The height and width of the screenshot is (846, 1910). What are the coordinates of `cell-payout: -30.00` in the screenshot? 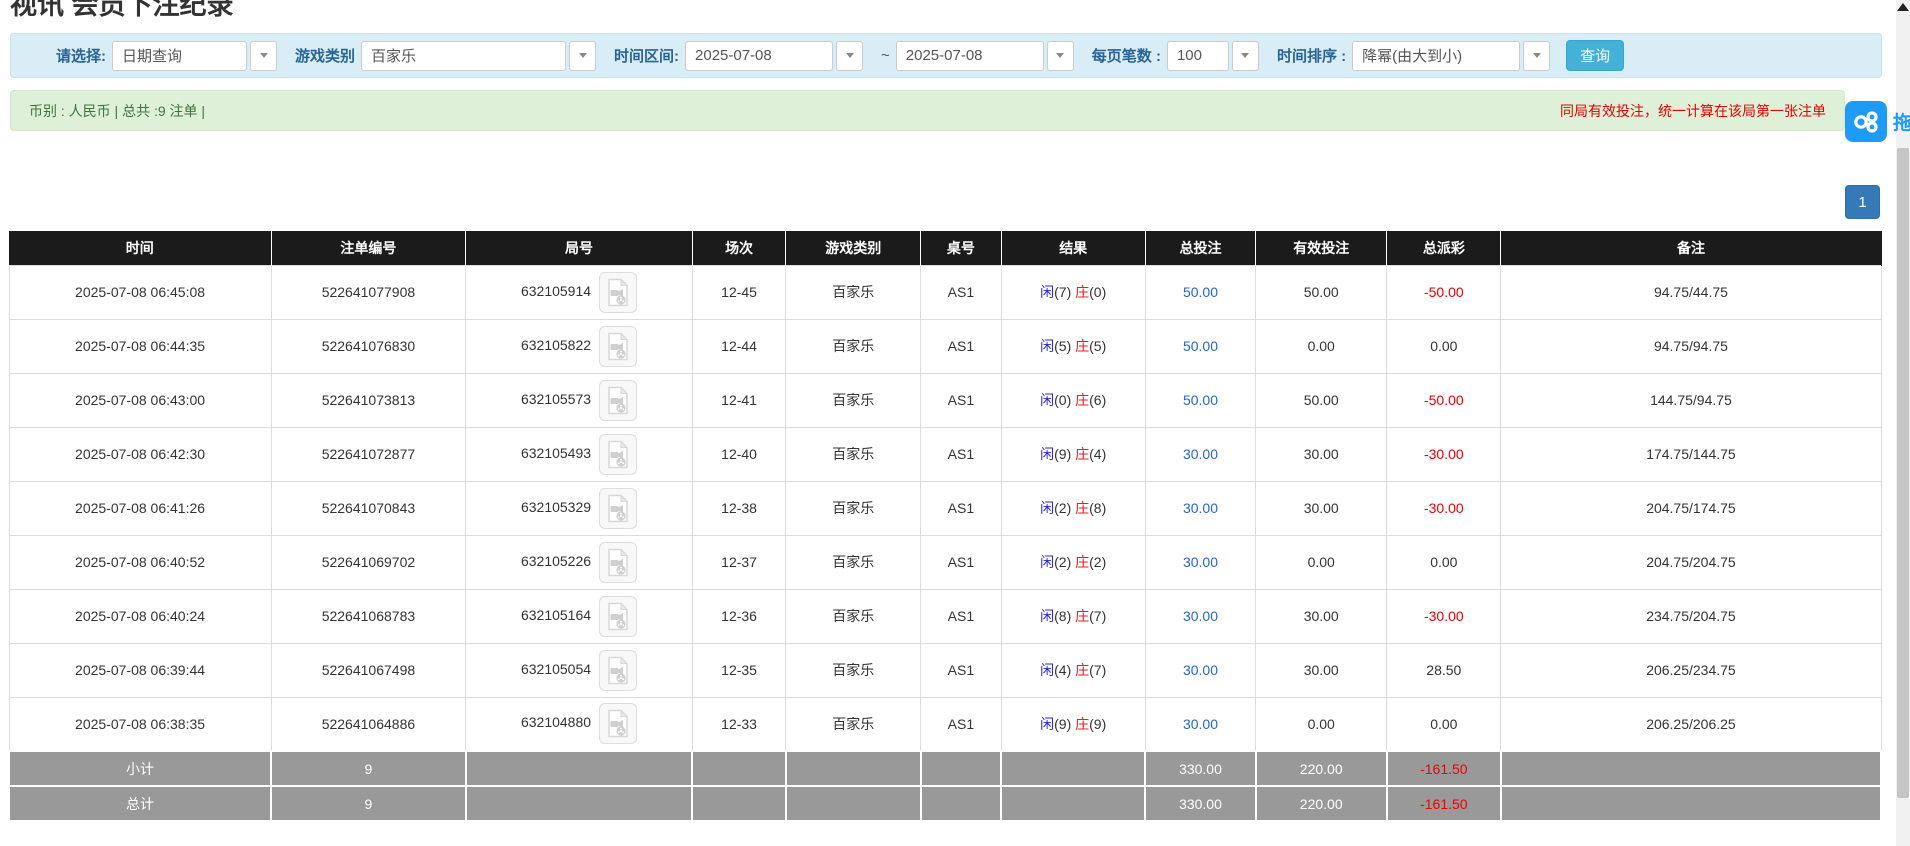 It's located at (1444, 508).